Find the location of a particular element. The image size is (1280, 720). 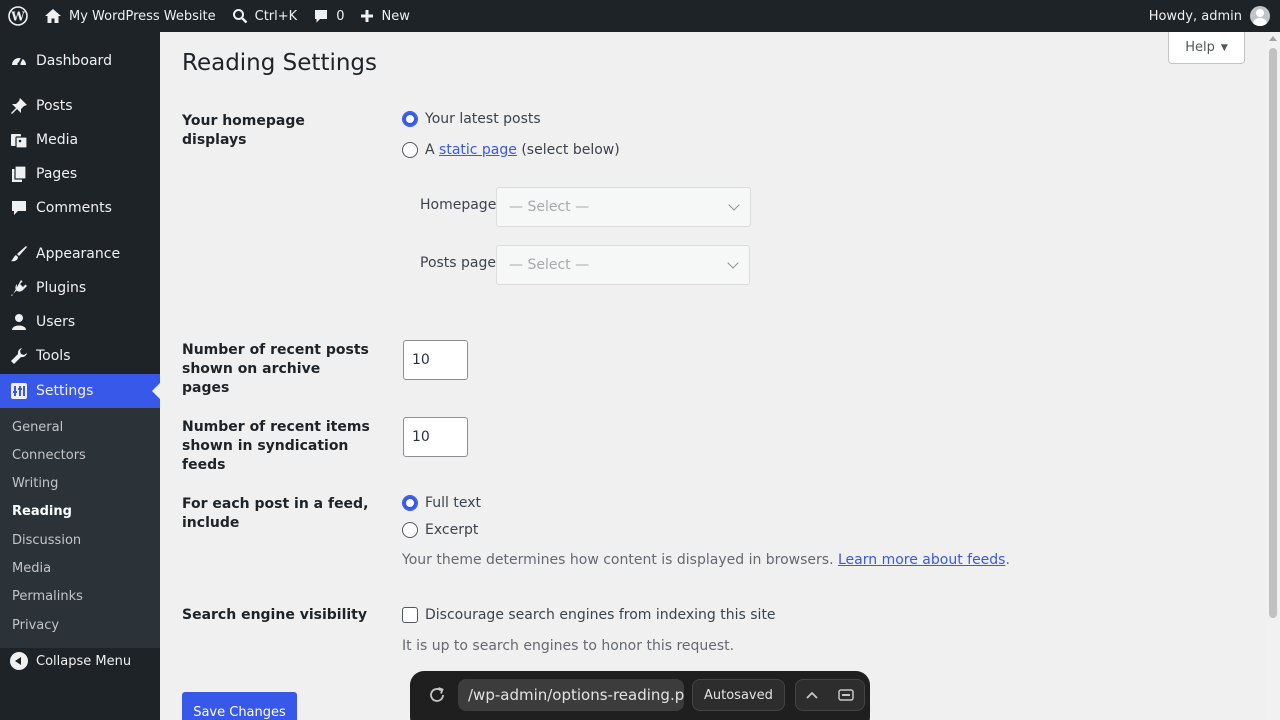

keyboard-icon is located at coordinates (846, 695).